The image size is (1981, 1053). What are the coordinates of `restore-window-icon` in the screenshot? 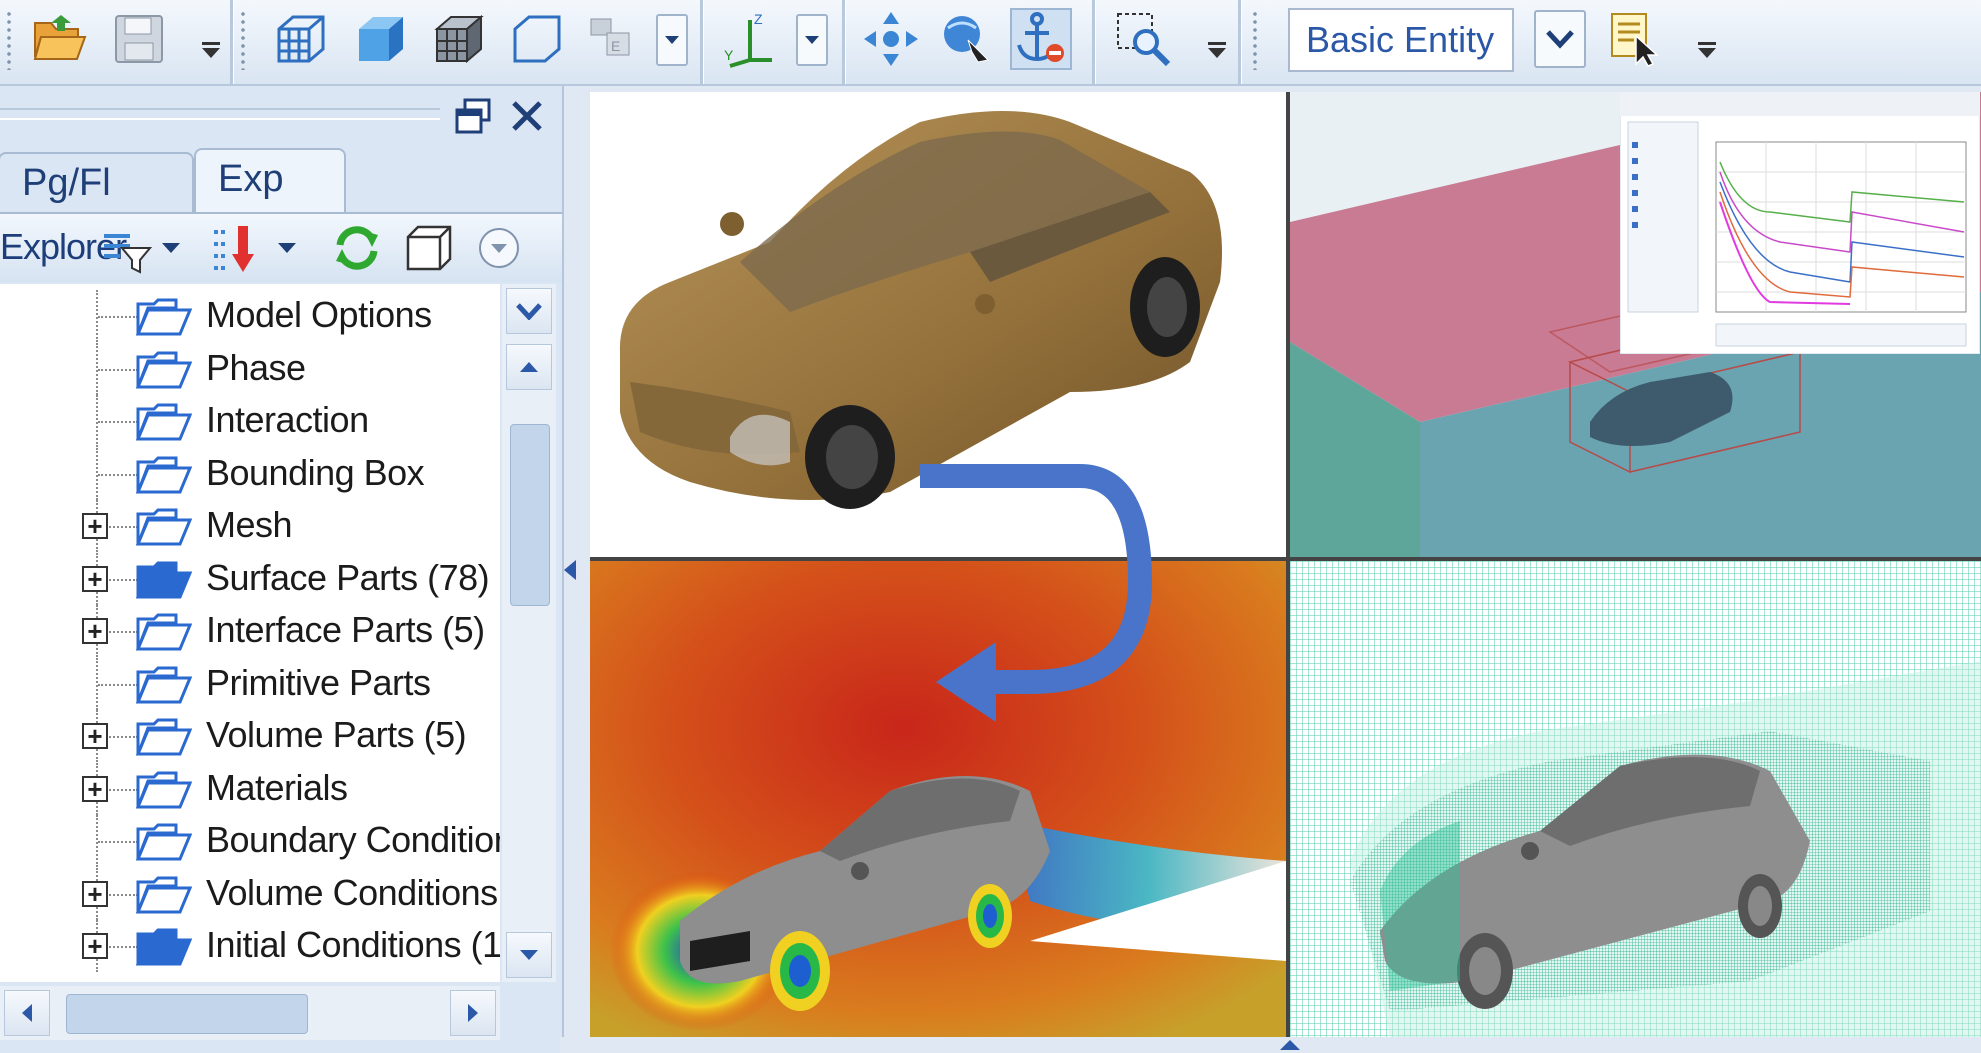 It's located at (473, 116).